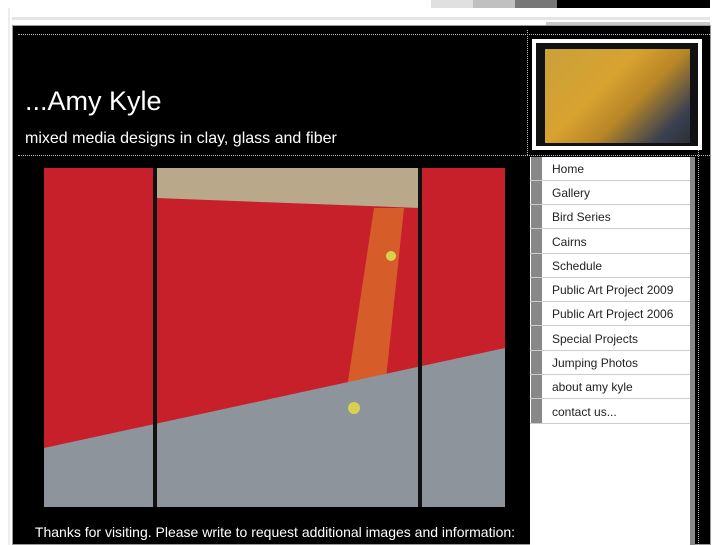 The height and width of the screenshot is (545, 727). I want to click on nav-item-about: about amy kyle, so click(610, 387).